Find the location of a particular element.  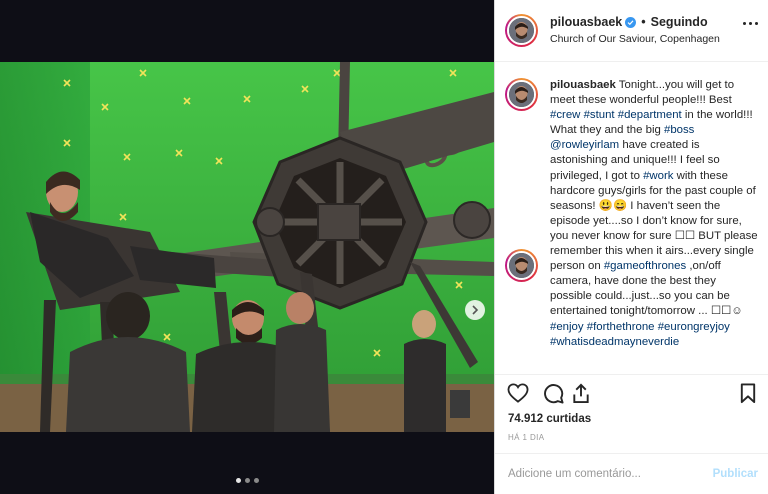

add-comment-bar: Adicione um comentário... Publicar is located at coordinates (631, 473).